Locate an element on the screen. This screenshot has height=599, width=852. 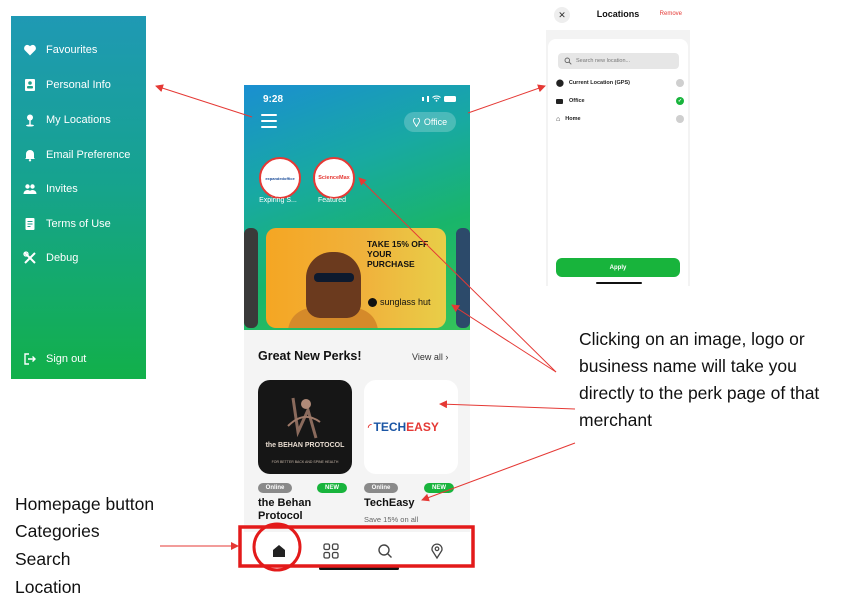
bottom-nav-highlight-box is located at coordinates (356, 546).